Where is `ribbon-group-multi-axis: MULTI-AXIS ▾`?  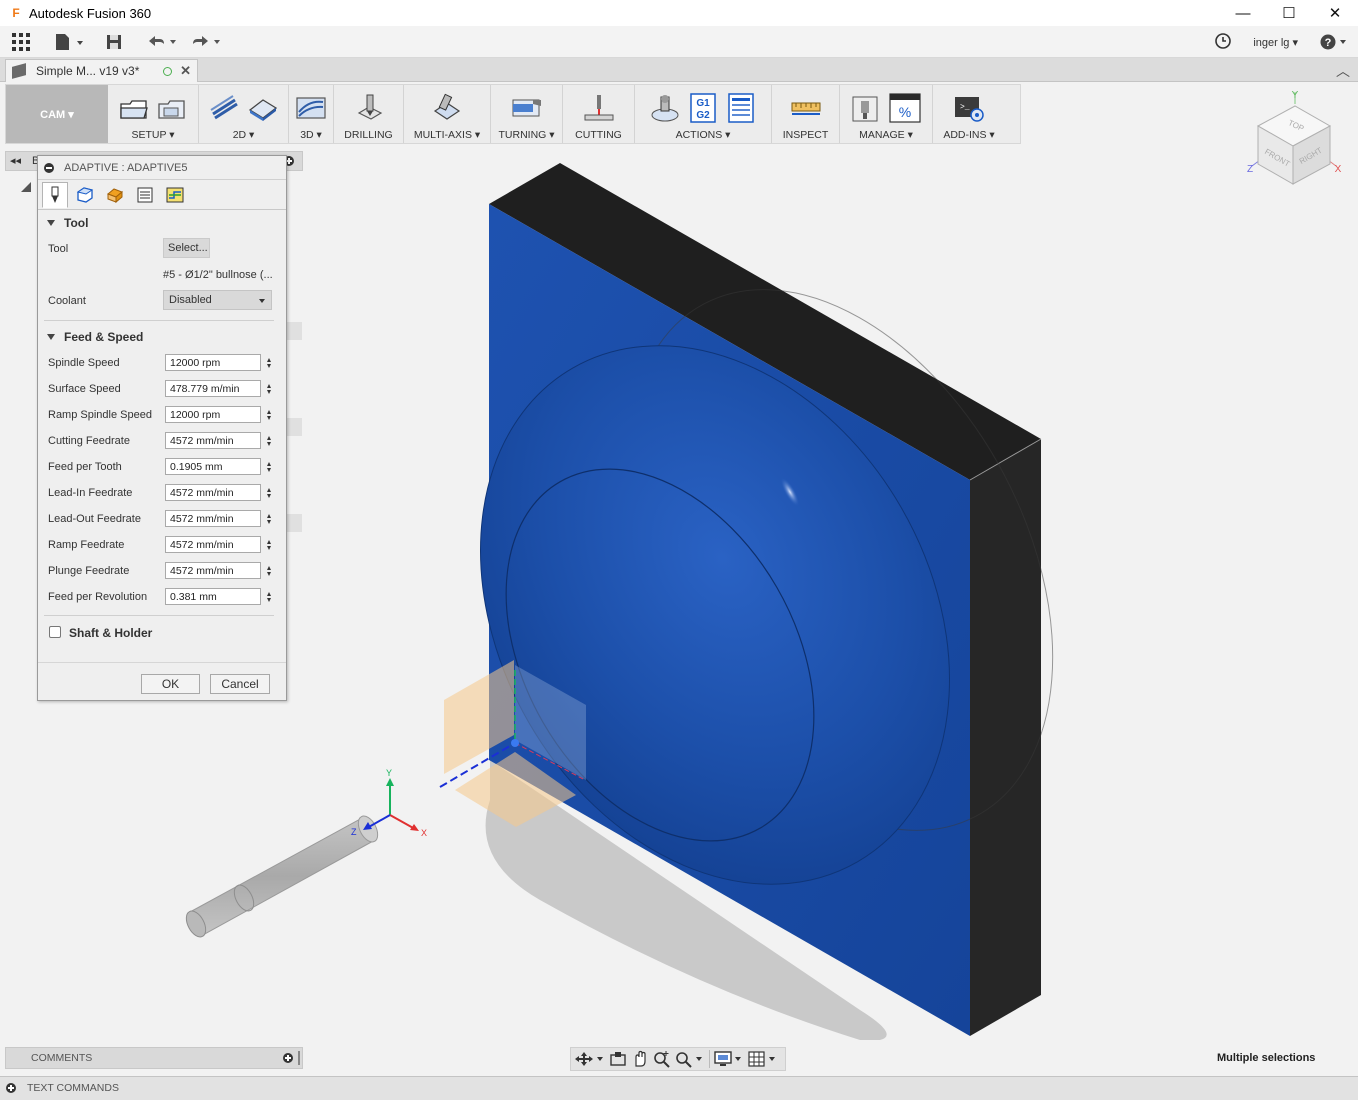
ribbon-group-multi-axis: MULTI-AXIS ▾ is located at coordinates (447, 114).